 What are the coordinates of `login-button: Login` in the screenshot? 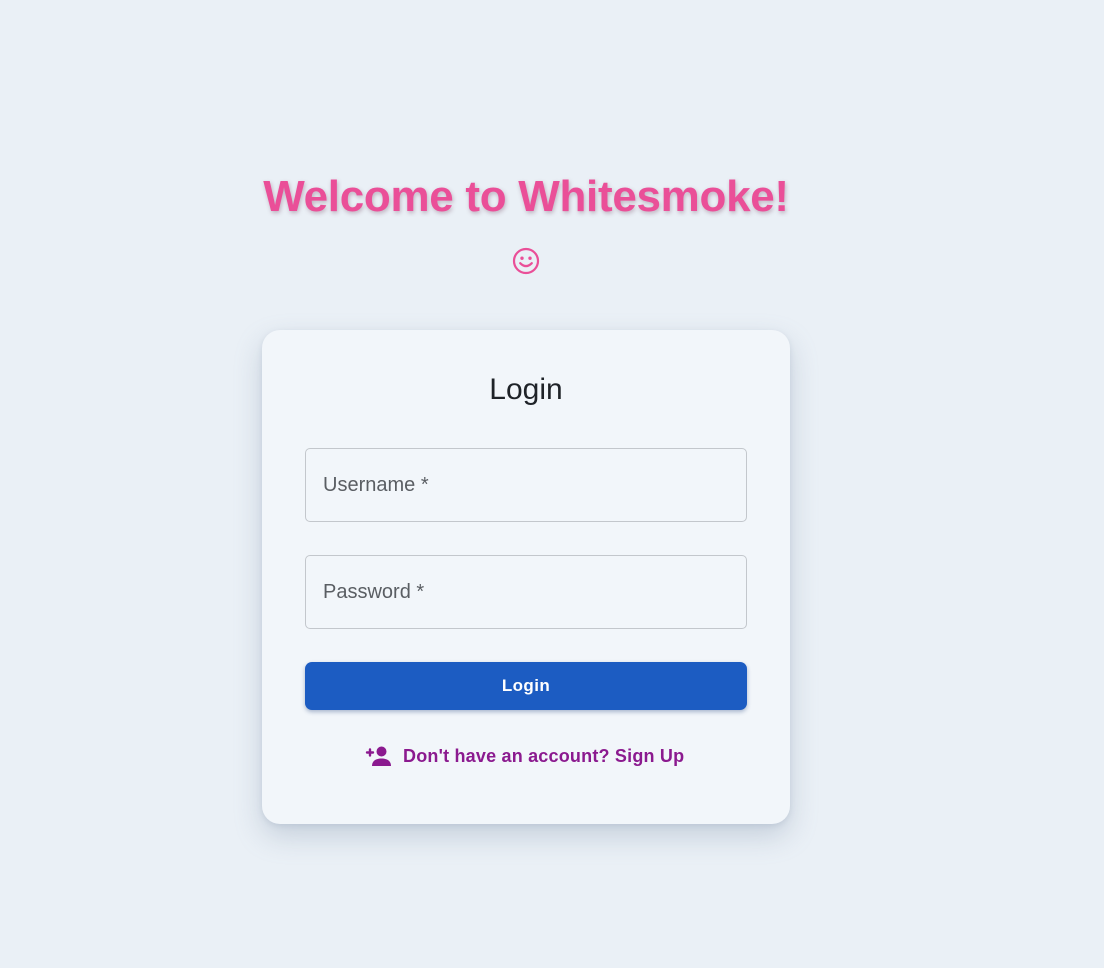 It's located at (526, 686).